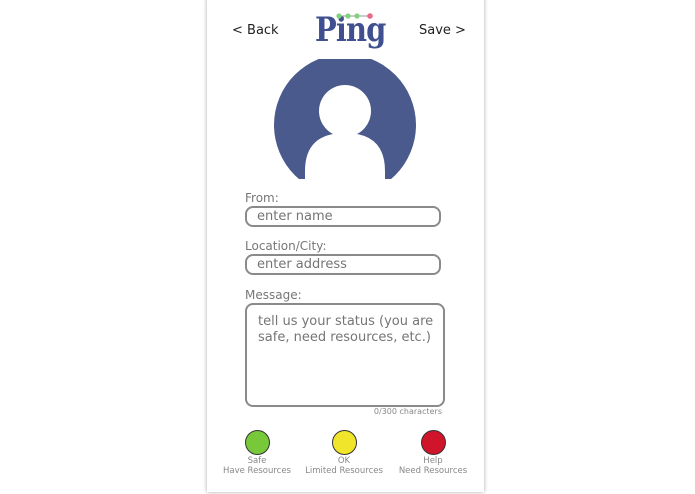  What do you see at coordinates (442, 30) in the screenshot?
I see `save-button: Save >` at bounding box center [442, 30].